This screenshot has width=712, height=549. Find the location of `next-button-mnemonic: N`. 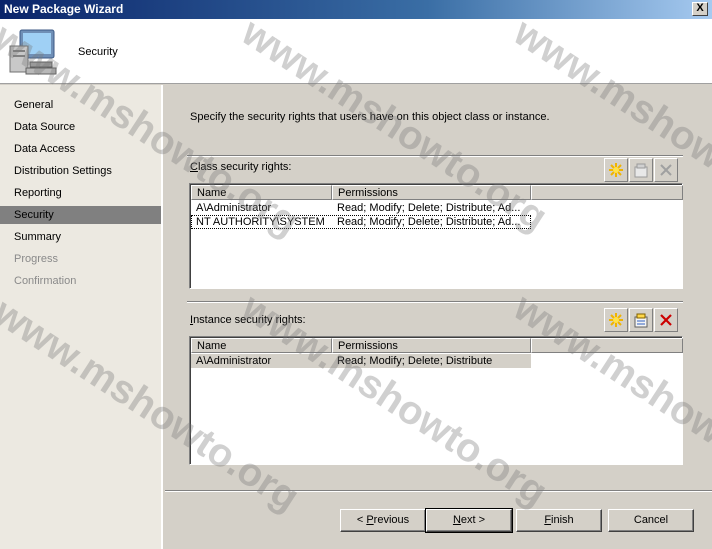

next-button-mnemonic: N is located at coordinates (456, 520).